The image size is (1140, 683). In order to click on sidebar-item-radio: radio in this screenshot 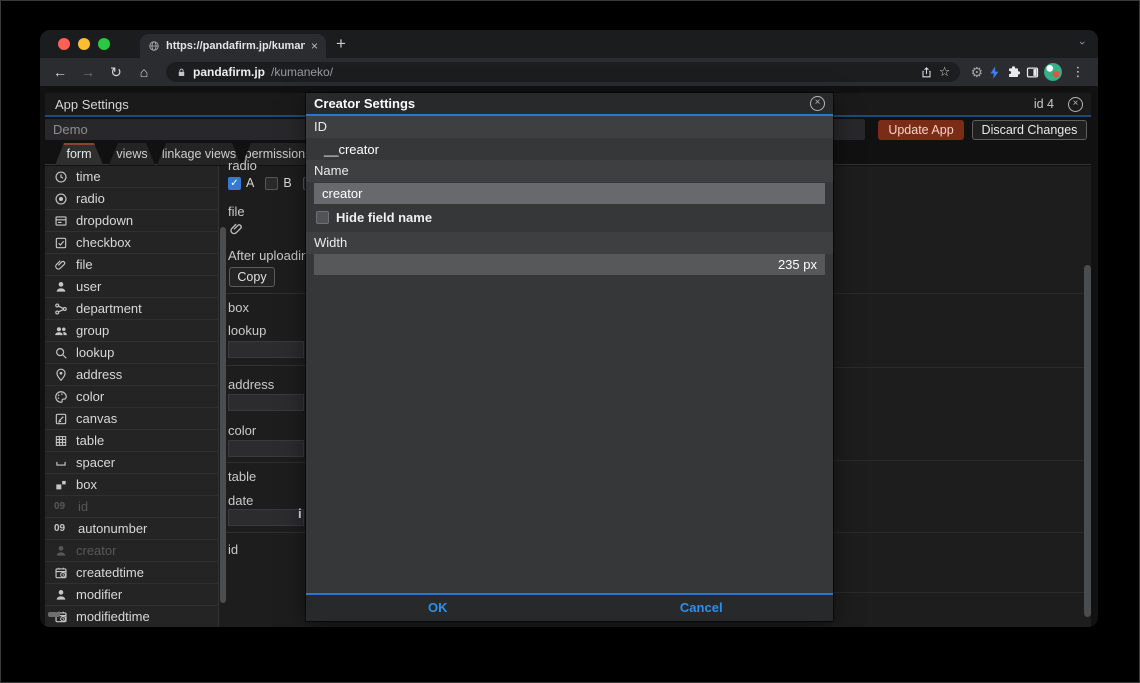, I will do `click(131, 199)`.